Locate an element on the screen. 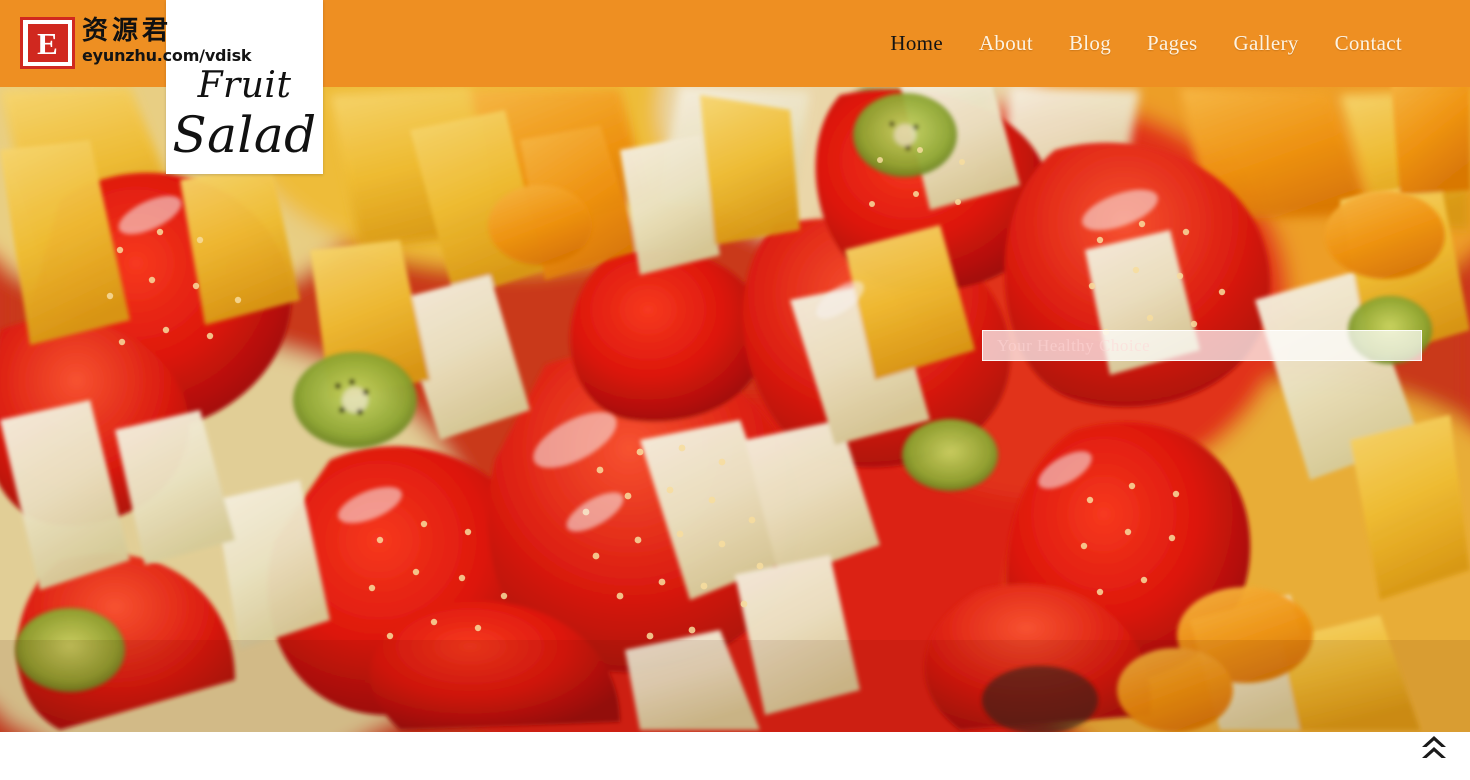 The width and height of the screenshot is (1470, 780). watermark-url: eyunzhu.com/vdisk is located at coordinates (167, 56).